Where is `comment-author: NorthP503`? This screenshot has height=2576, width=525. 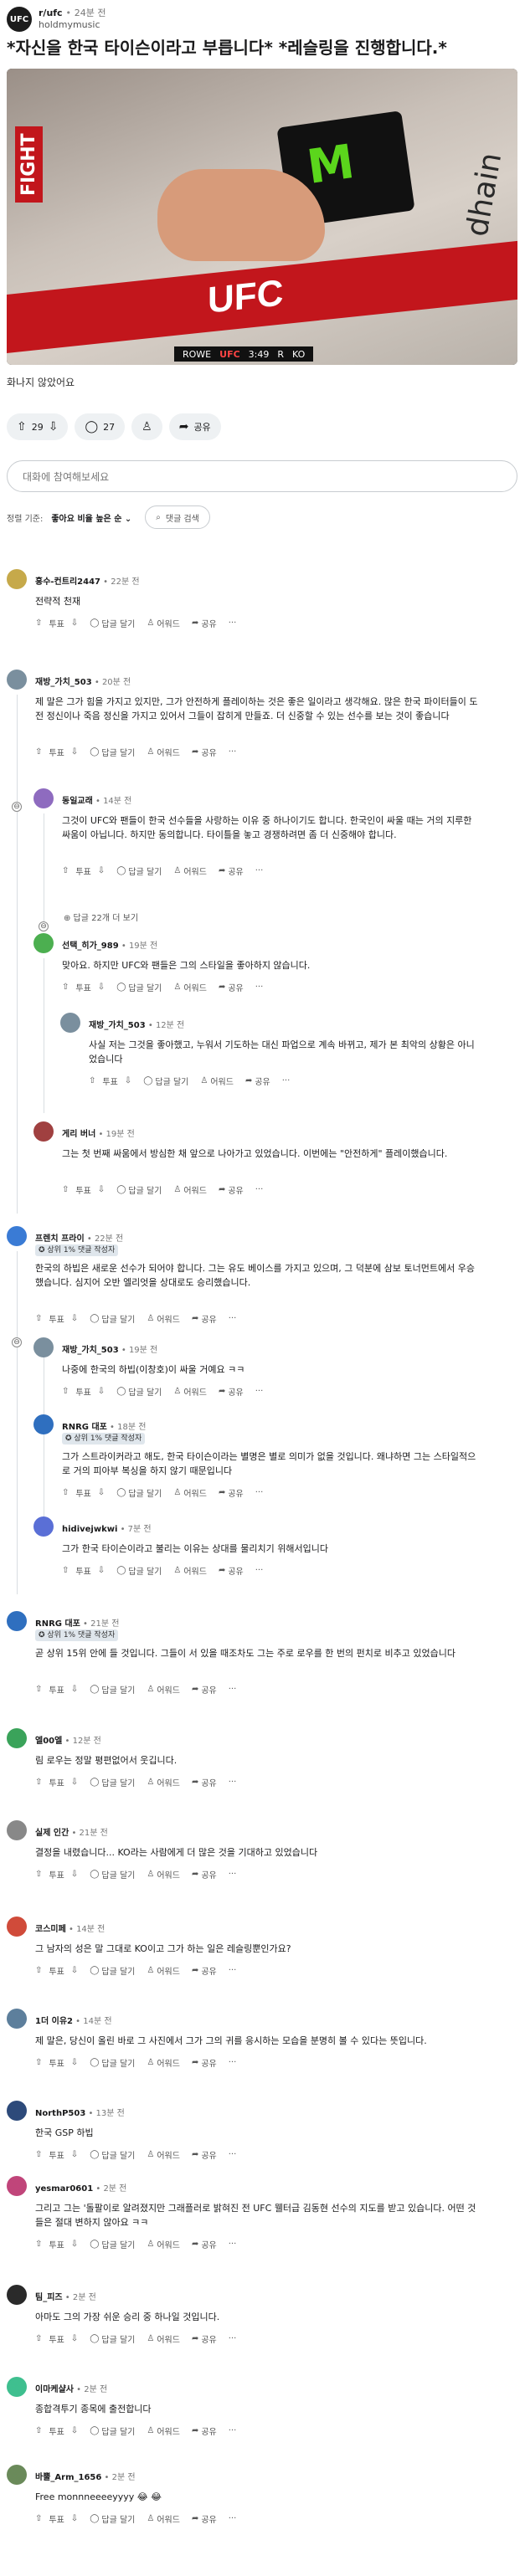
comment-author: NorthP503 is located at coordinates (60, 2113).